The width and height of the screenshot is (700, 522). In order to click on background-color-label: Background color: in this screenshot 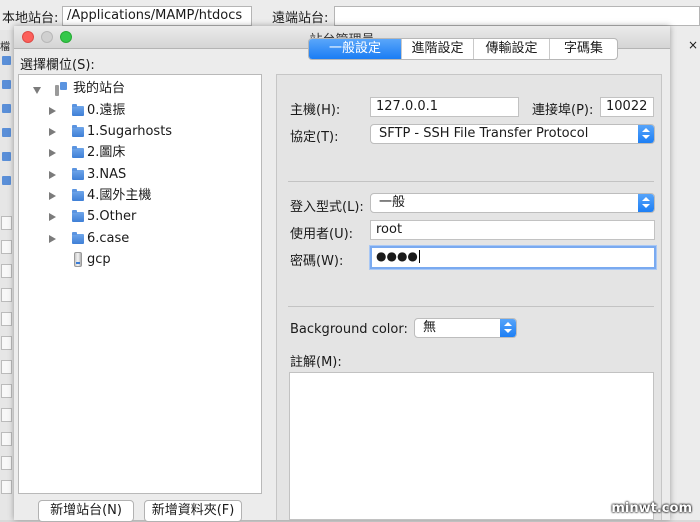, I will do `click(349, 329)`.